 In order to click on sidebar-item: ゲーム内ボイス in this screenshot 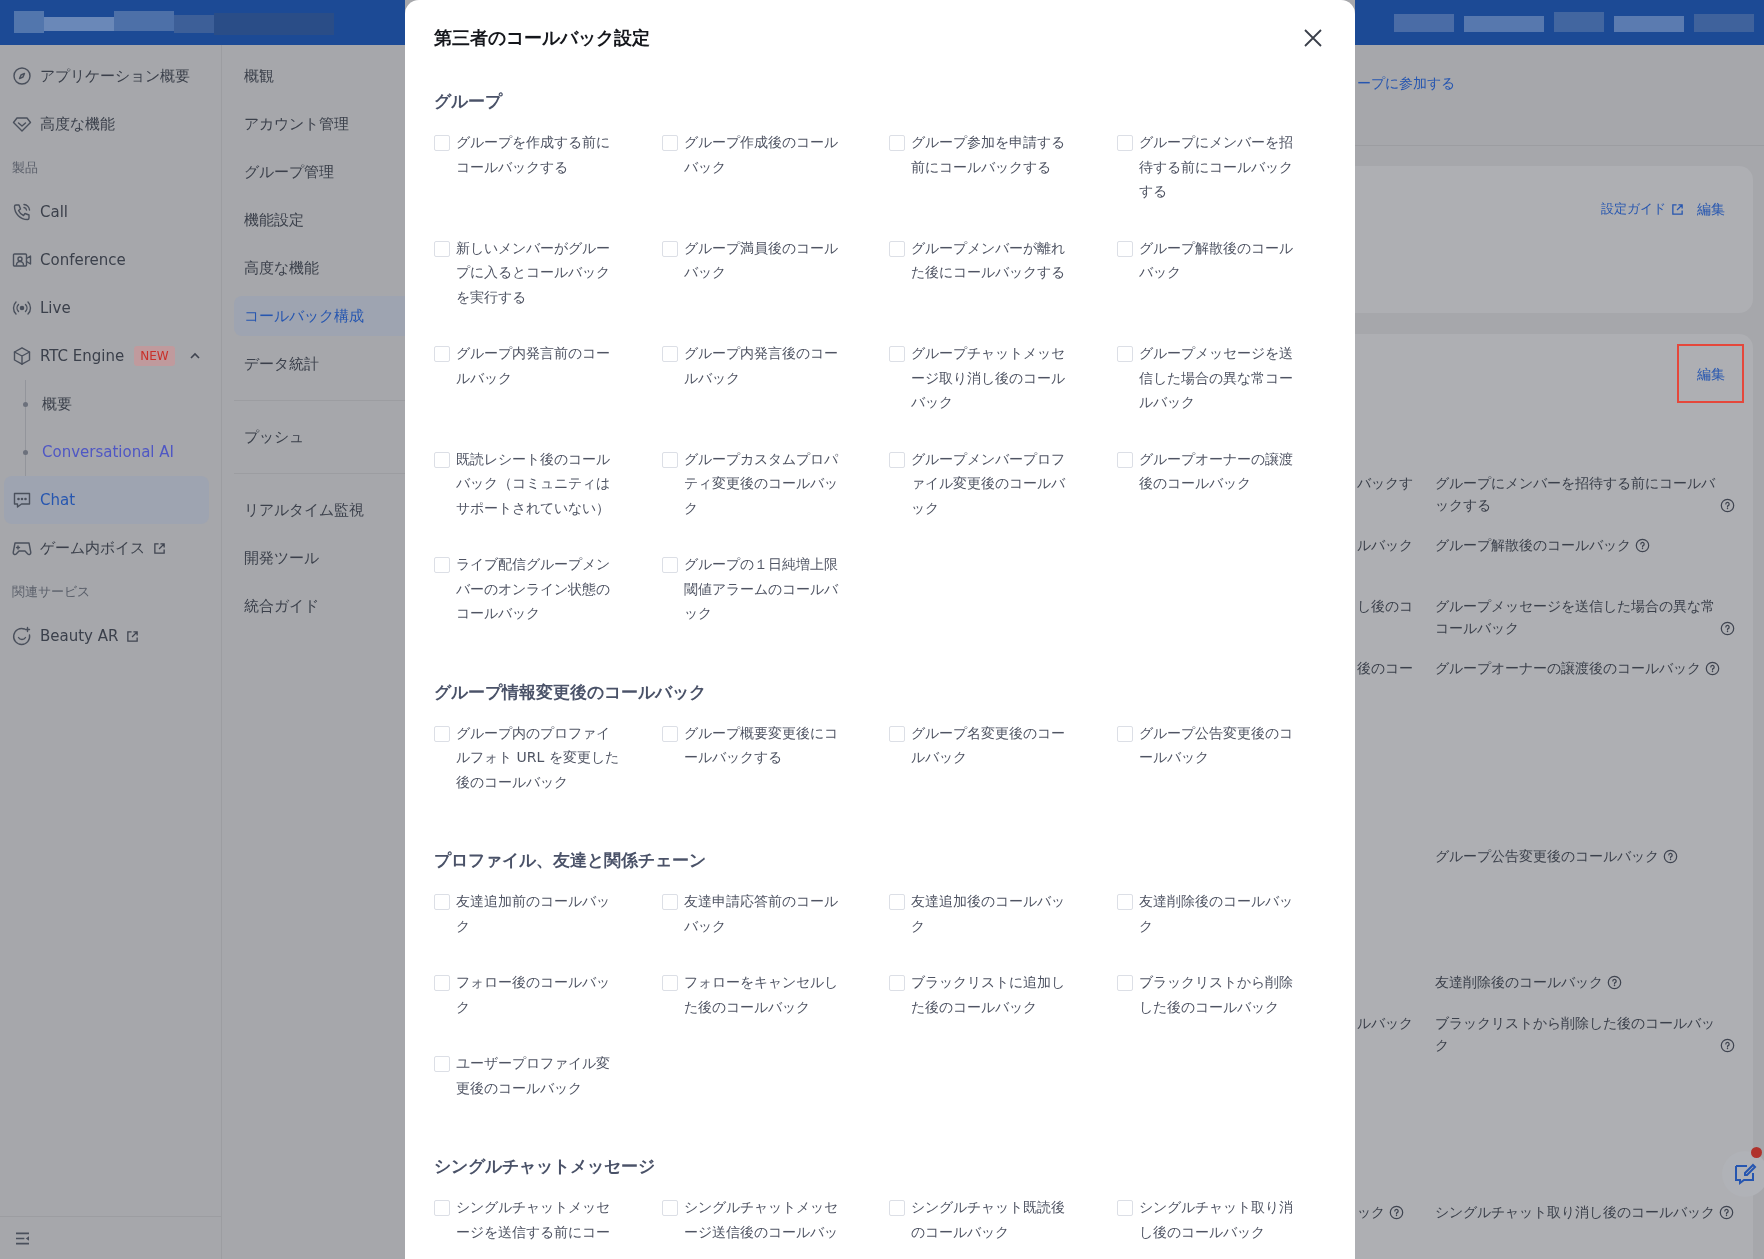, I will do `click(106, 548)`.